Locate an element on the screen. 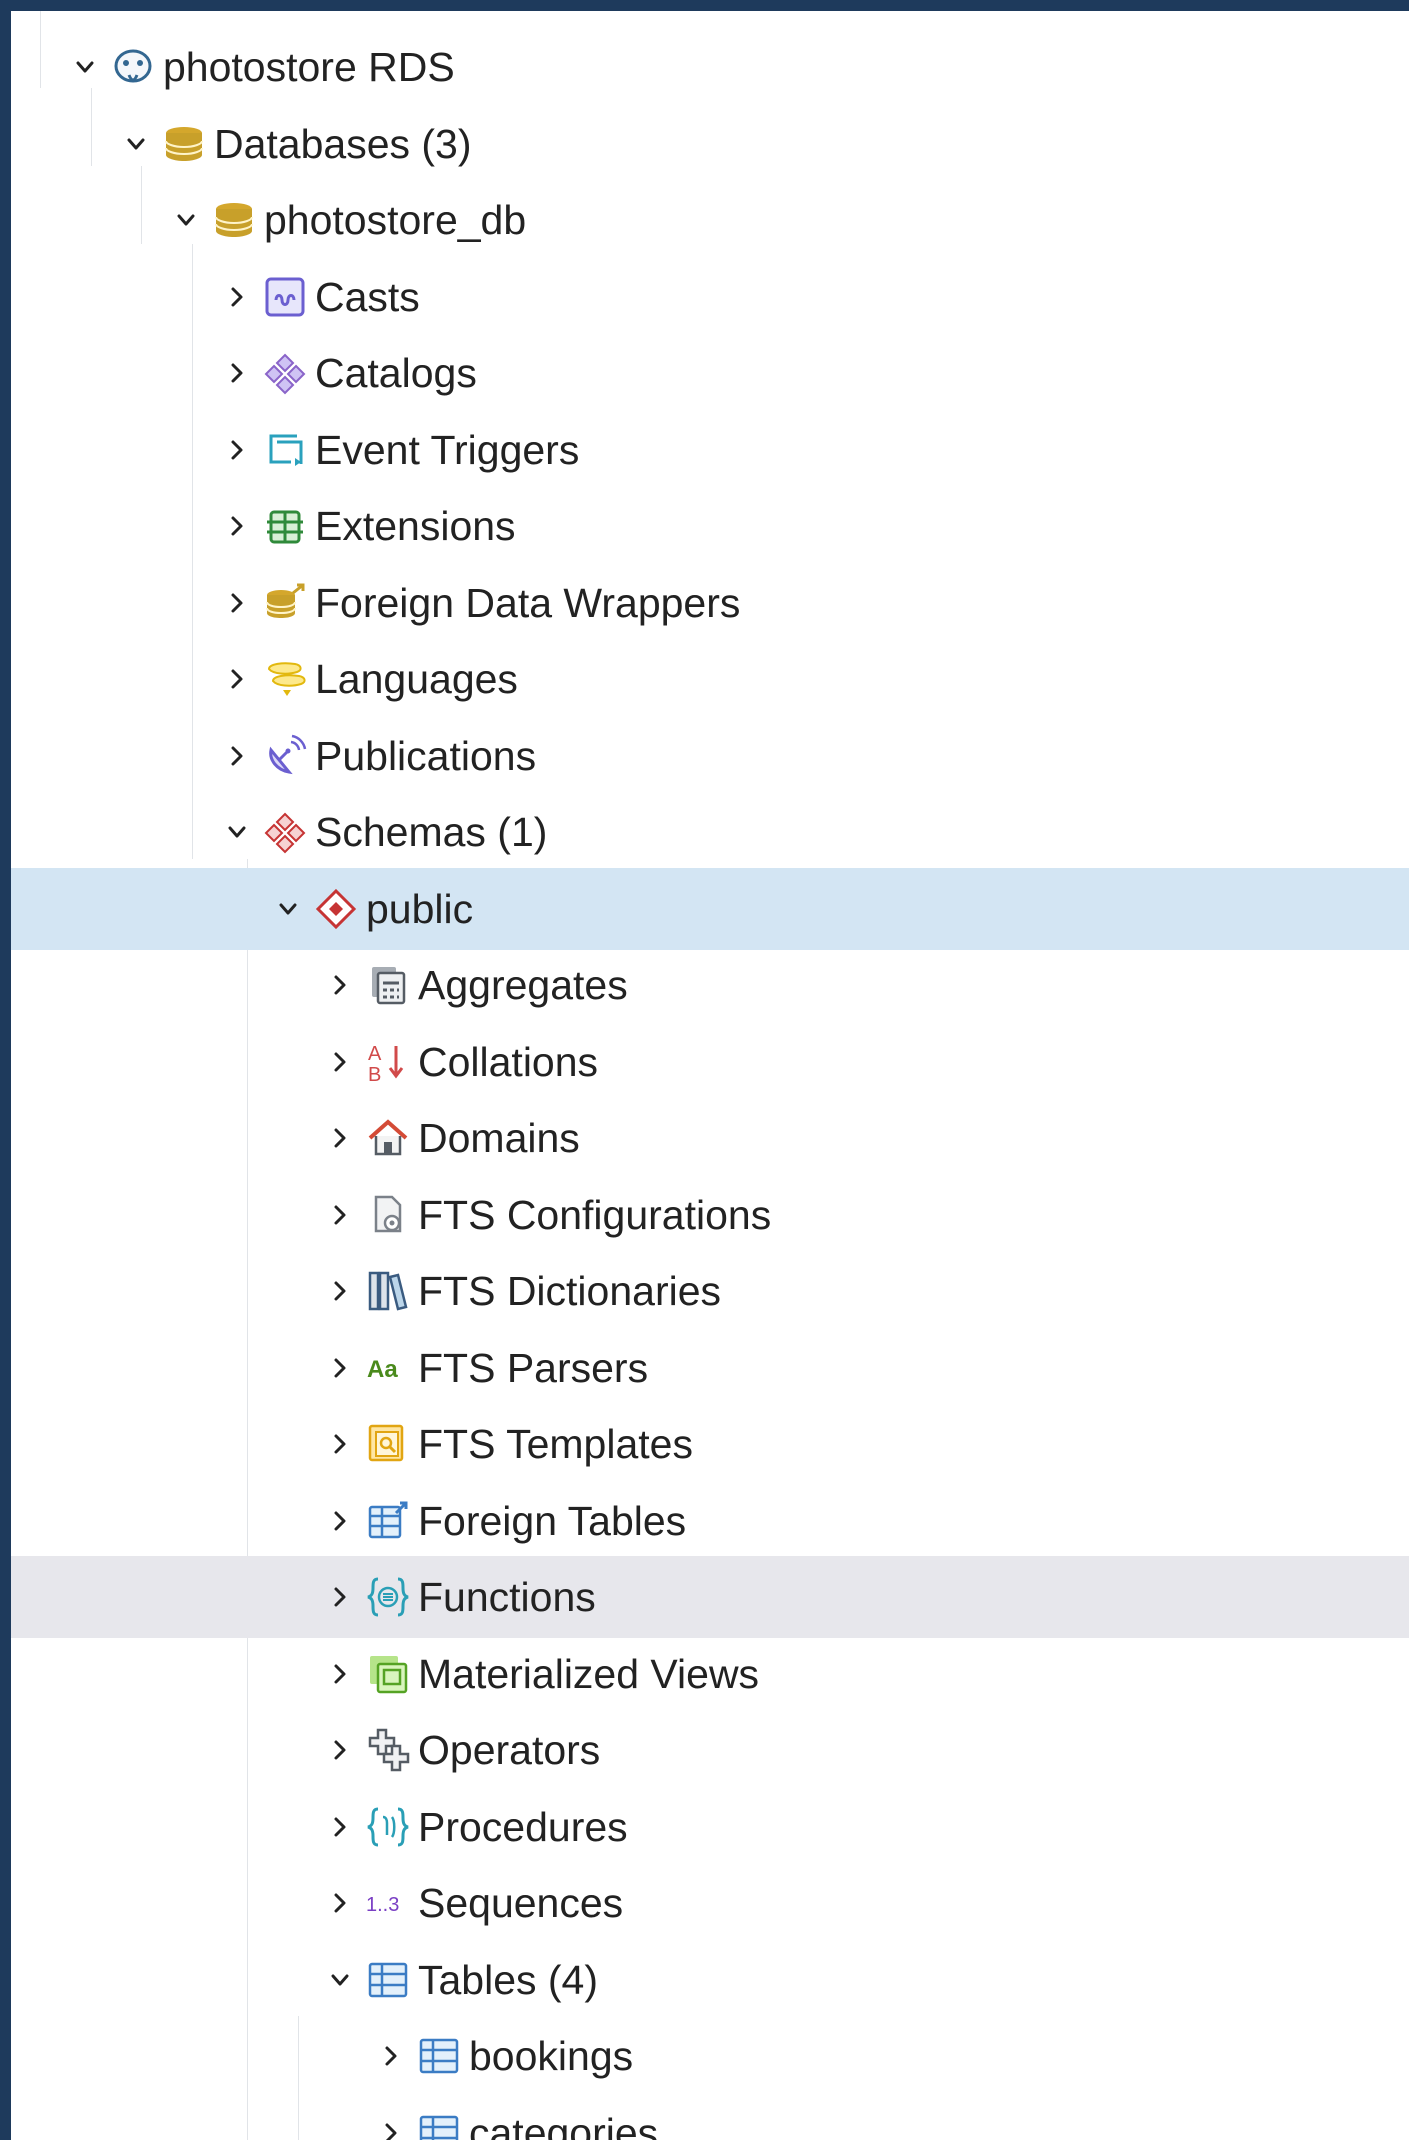  tree-node-label: Operators is located at coordinates (509, 1750).